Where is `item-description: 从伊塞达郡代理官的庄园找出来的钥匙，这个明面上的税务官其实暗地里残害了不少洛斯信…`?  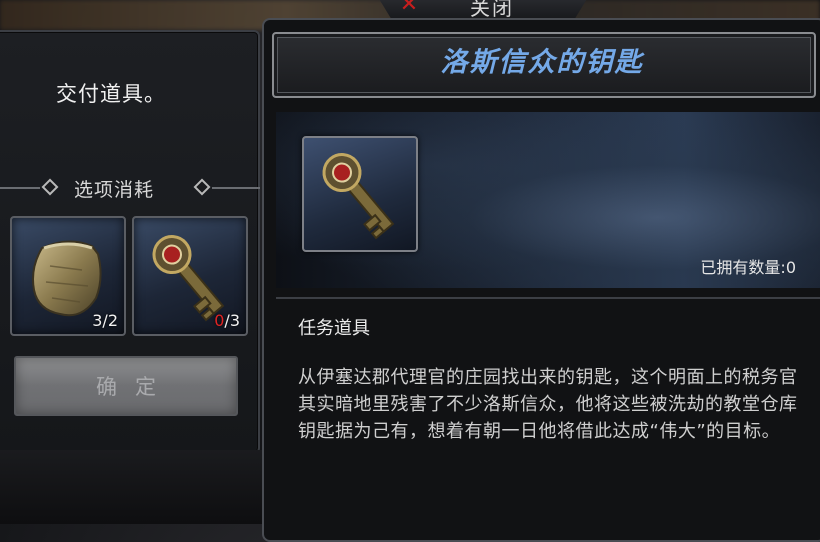
item-description: 从伊塞达郡代理官的庄园找出来的钥匙，这个明面上的税务官其实暗地里残害了不少洛斯信… is located at coordinates (548, 404).